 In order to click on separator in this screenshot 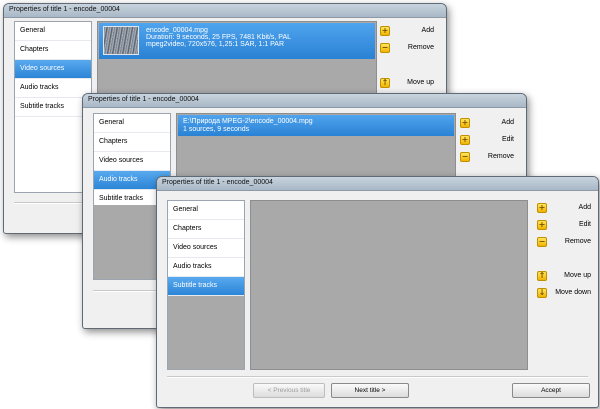, I will do `click(377, 377)`.